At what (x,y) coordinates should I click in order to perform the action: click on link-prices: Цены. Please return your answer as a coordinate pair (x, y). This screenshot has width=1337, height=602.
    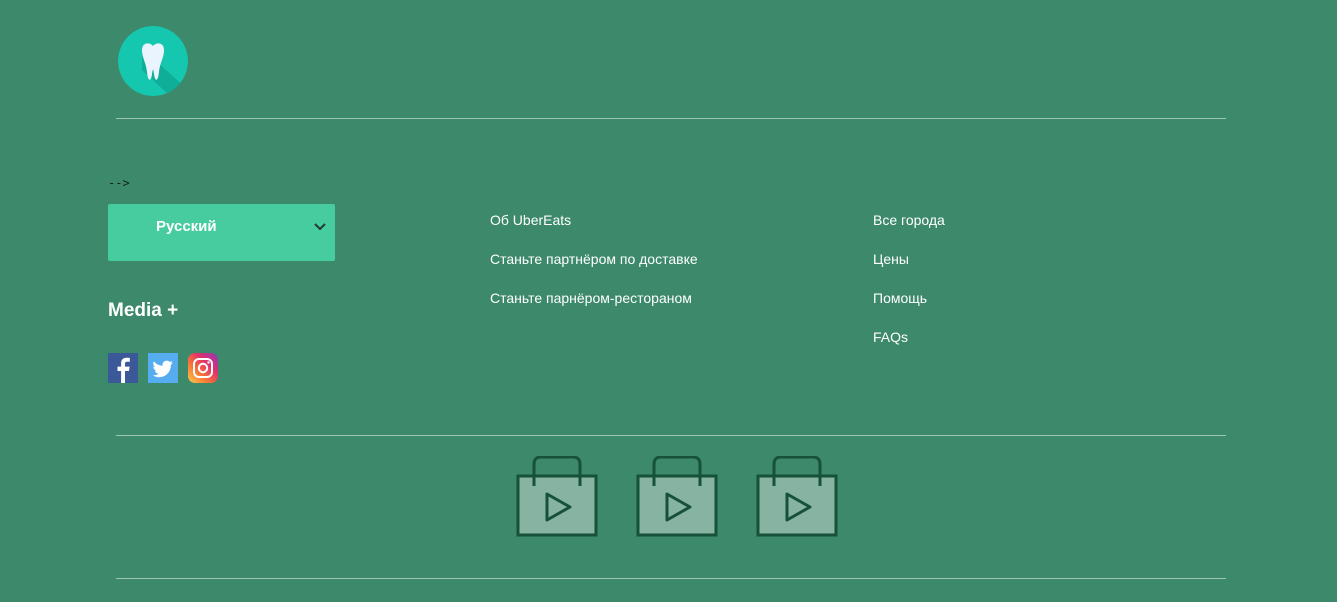
    Looking at the image, I should click on (909, 259).